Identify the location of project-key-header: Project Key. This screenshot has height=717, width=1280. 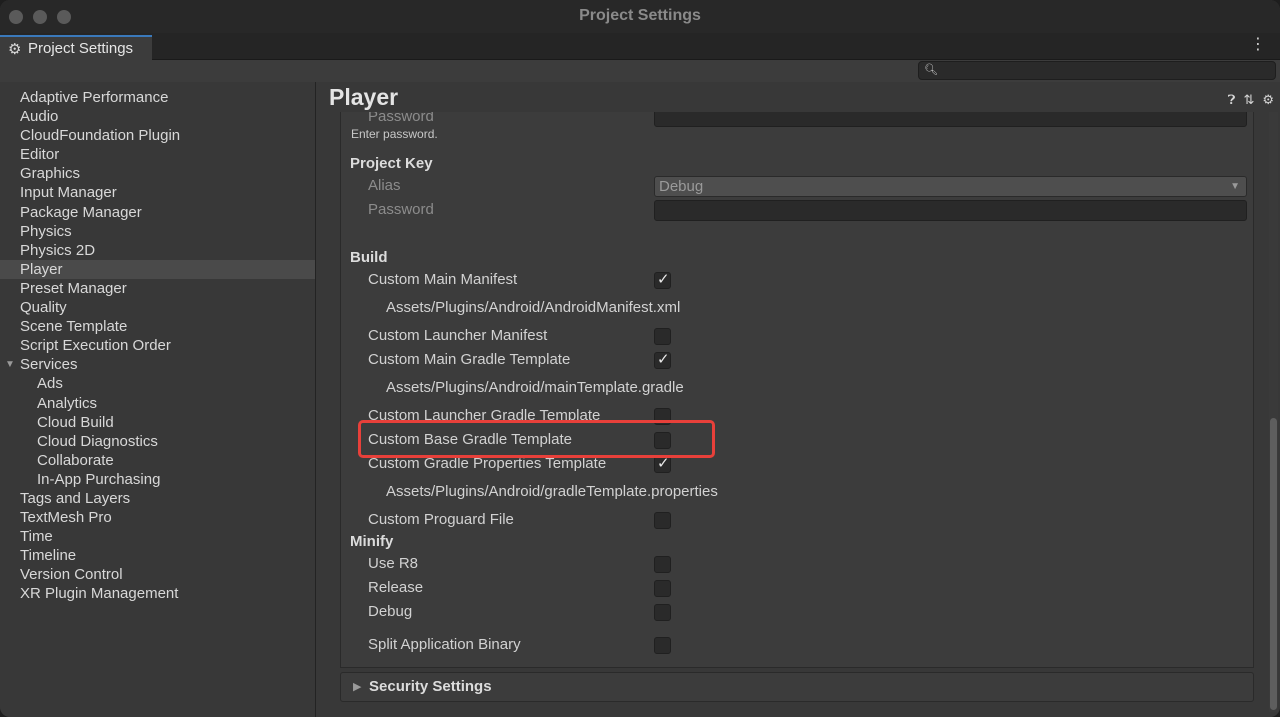
(391, 163).